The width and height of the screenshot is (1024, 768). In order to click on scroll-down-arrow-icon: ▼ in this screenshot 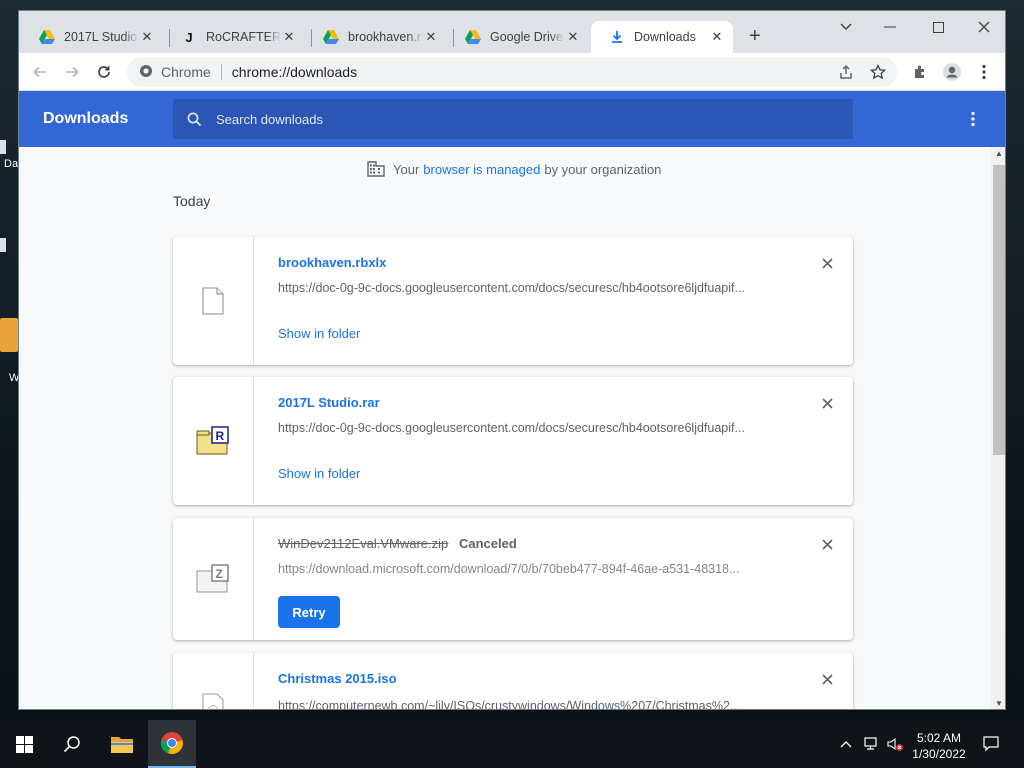, I will do `click(999, 703)`.